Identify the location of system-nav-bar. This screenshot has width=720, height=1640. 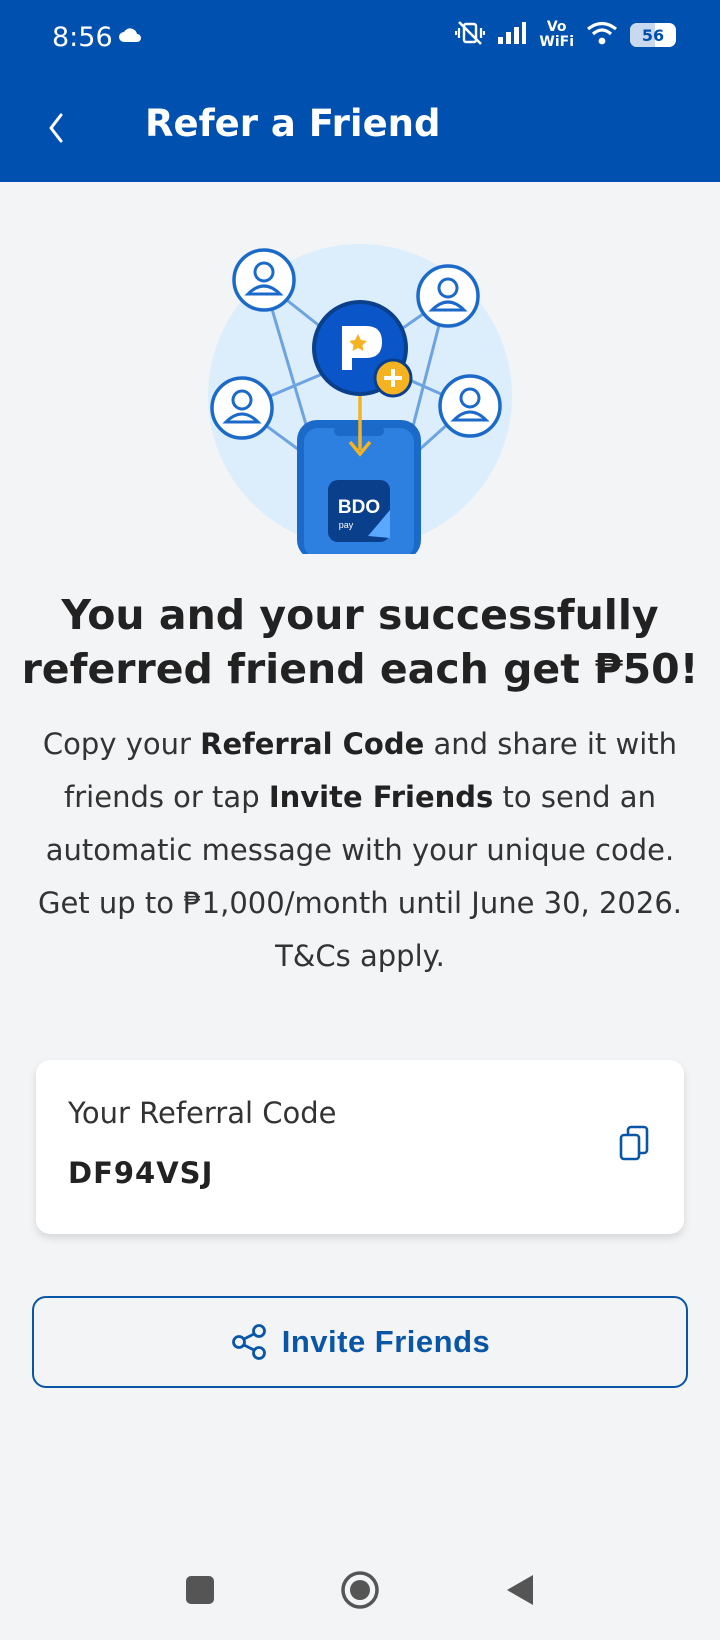
(360, 1595).